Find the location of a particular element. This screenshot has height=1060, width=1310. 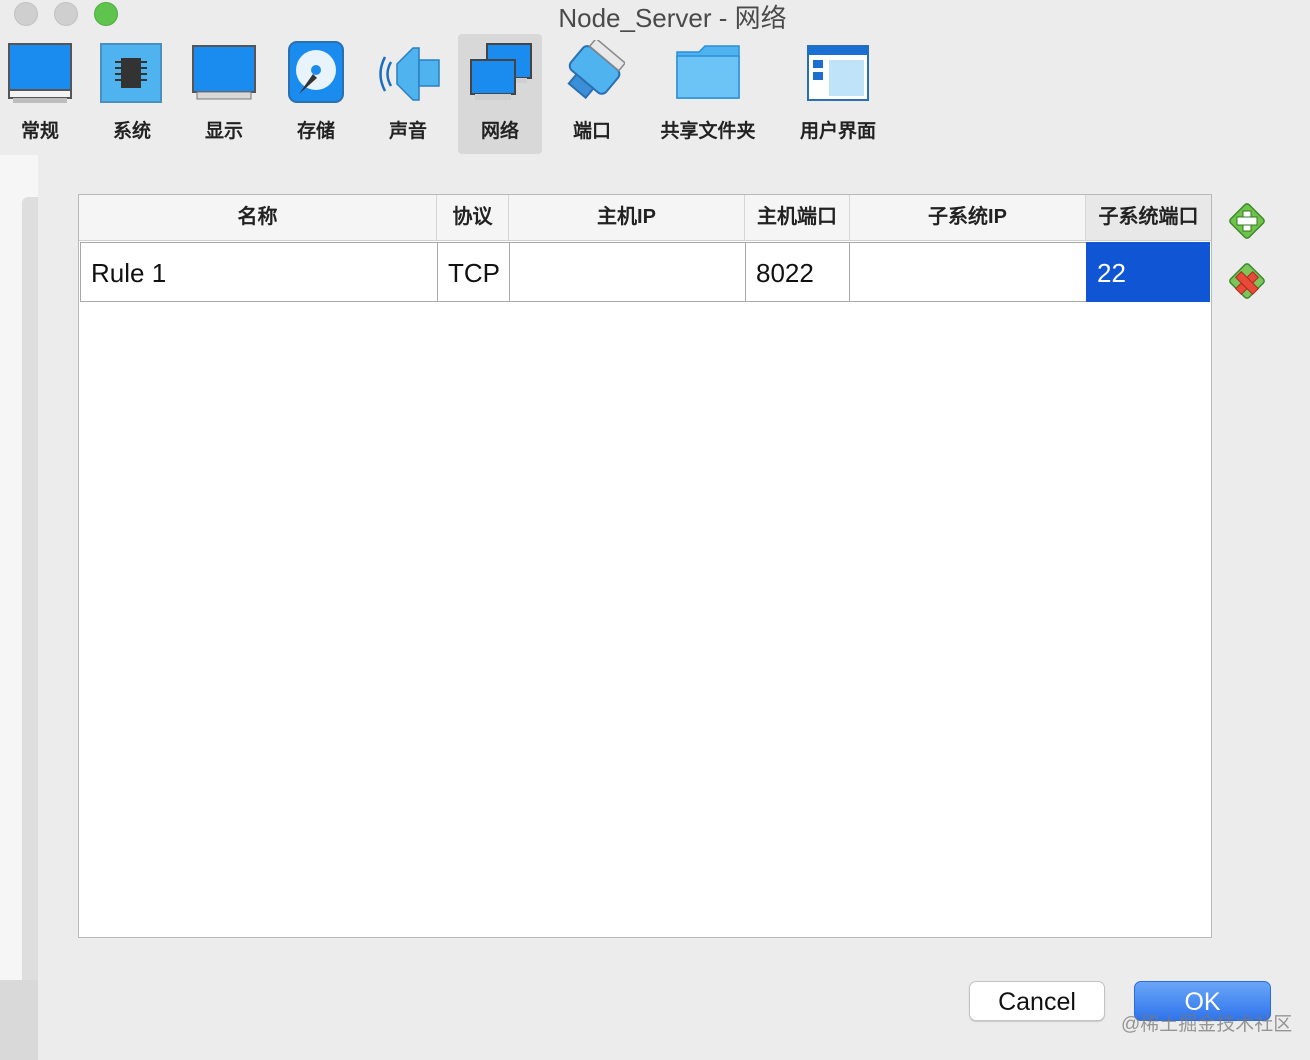

tab-shared-folders-label: 共享文件夹 is located at coordinates (708, 131).